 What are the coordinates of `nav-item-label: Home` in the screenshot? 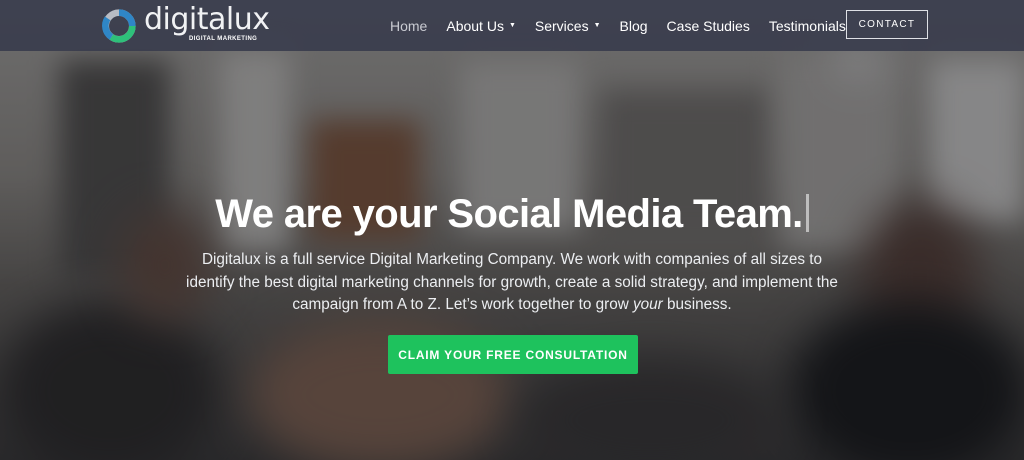 It's located at (409, 25).